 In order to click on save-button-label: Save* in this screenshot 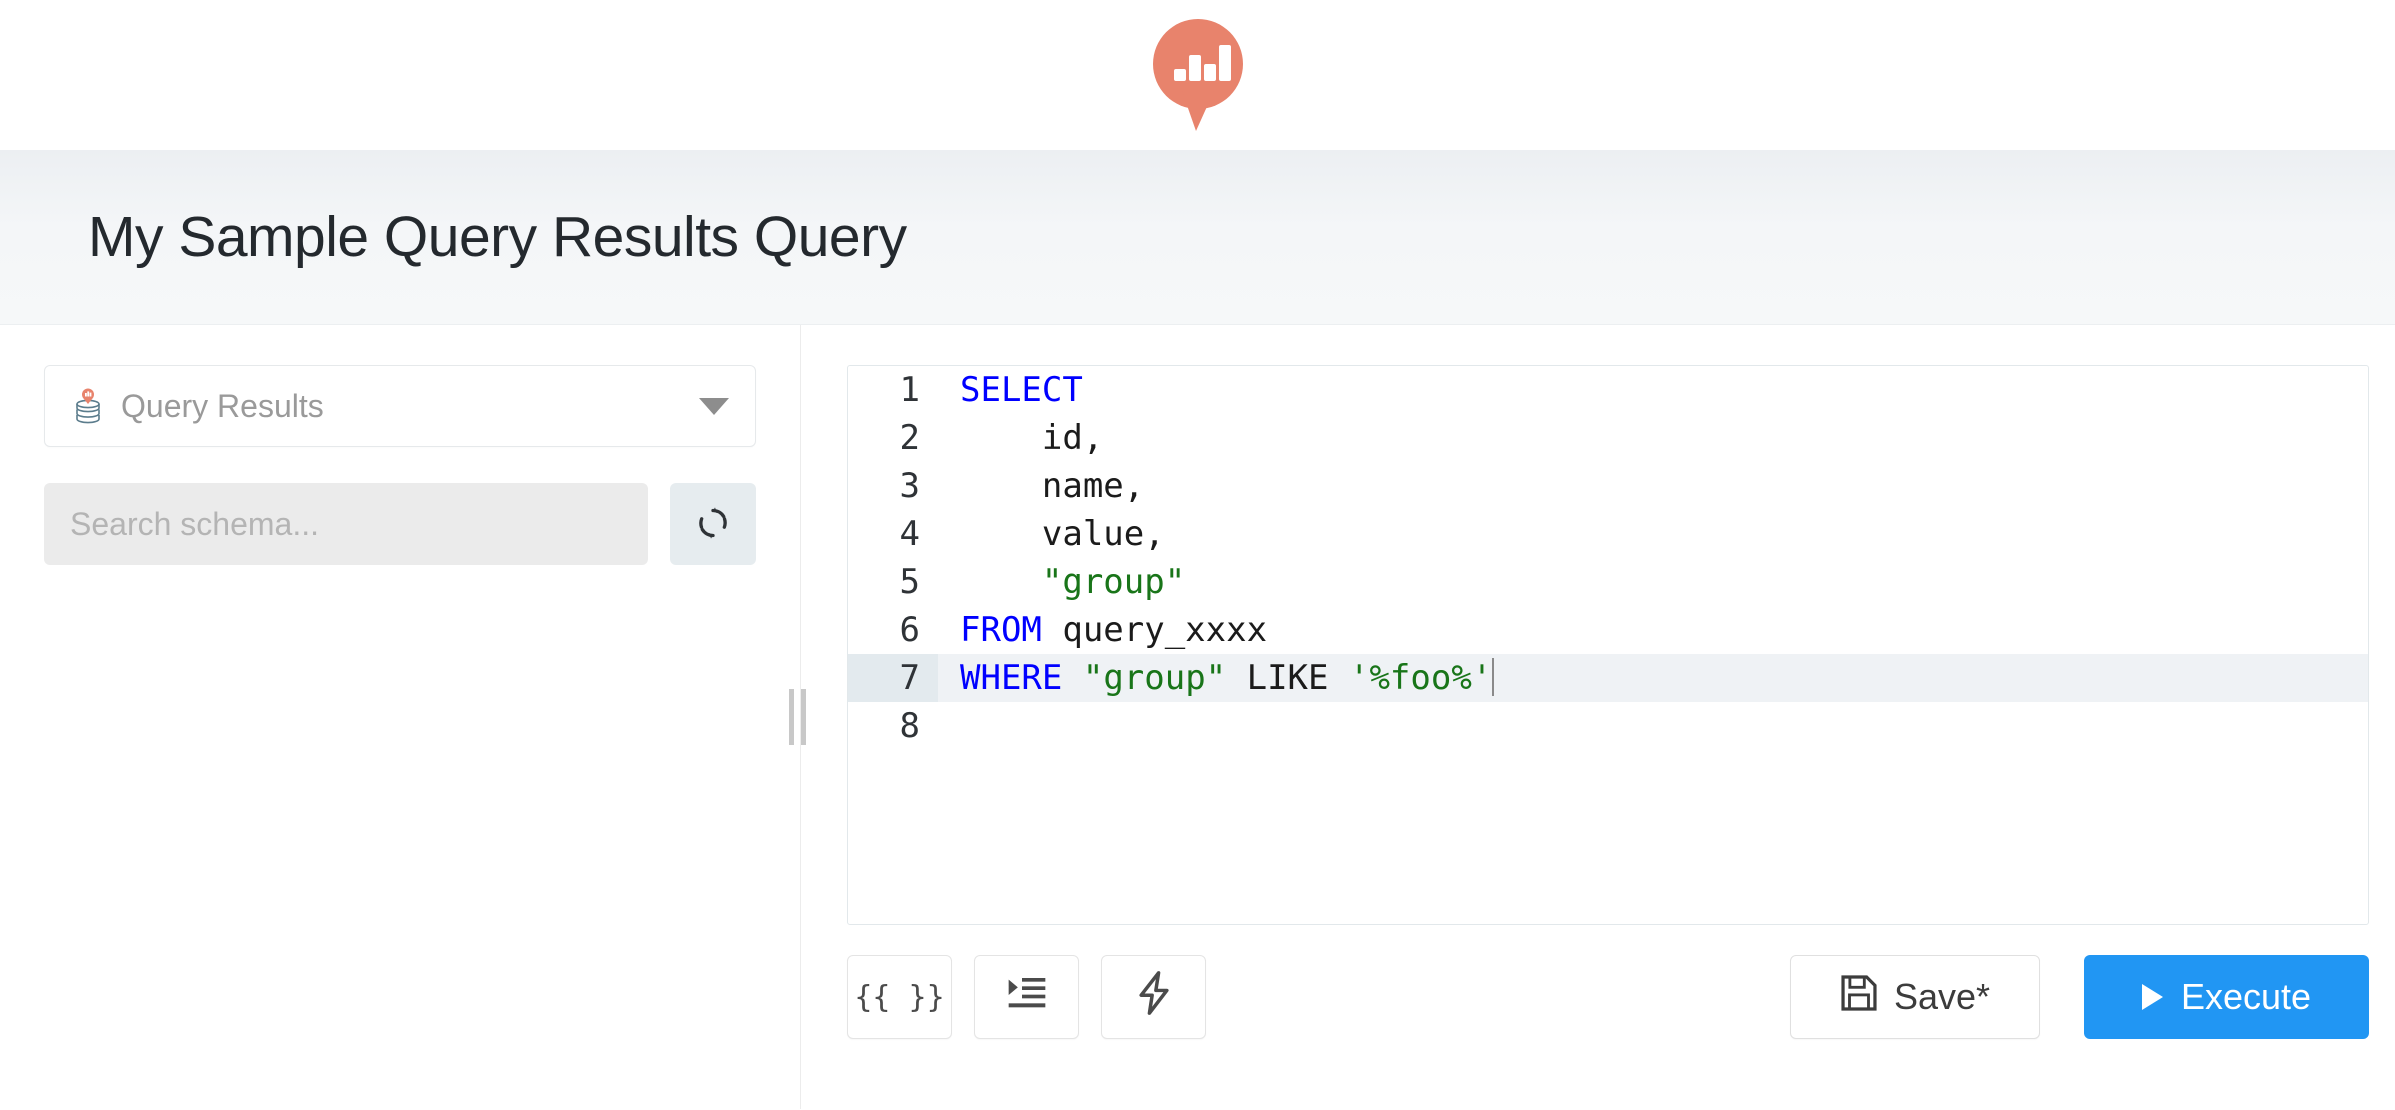, I will do `click(1942, 996)`.